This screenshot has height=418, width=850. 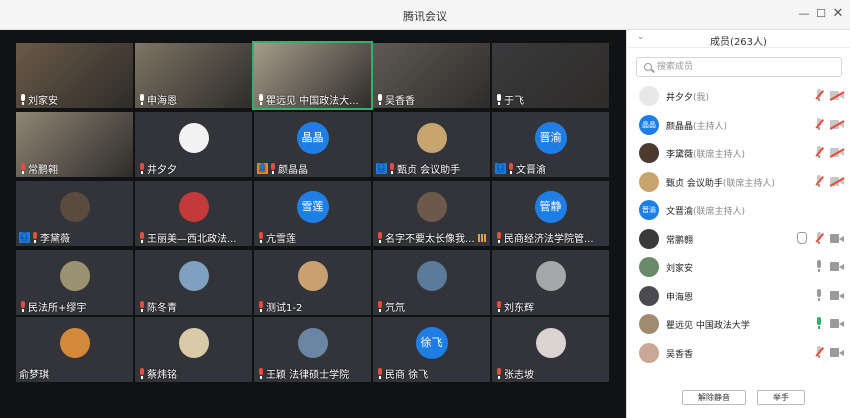 I want to click on participant-name-label: 于飞, so click(x=509, y=99).